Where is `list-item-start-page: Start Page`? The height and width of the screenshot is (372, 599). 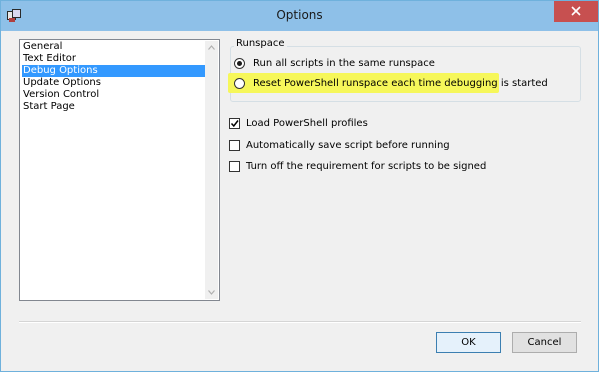 list-item-start-page: Start Page is located at coordinates (114, 107).